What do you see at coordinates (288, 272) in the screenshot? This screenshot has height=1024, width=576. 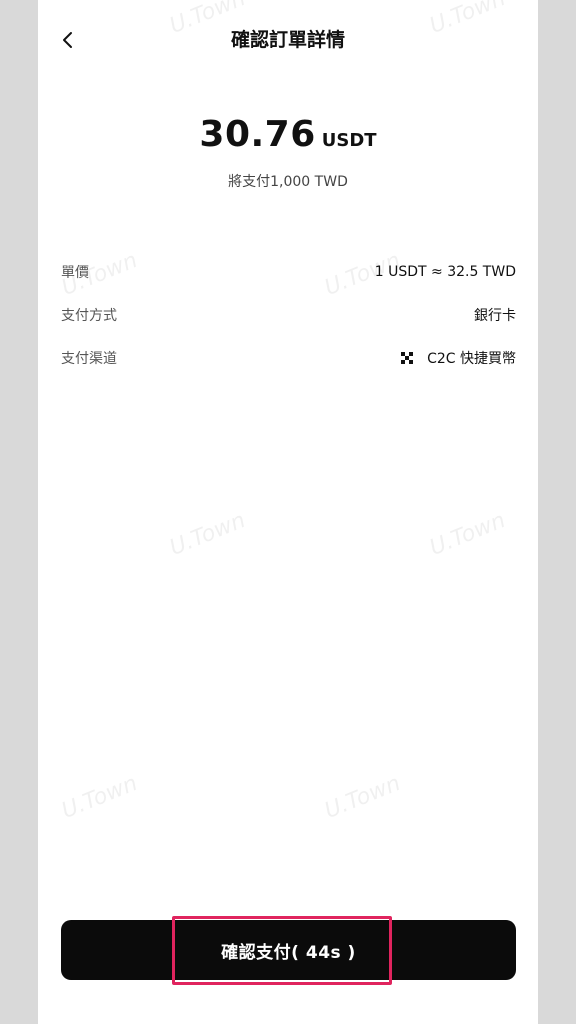 I see `detail-row-unit-price: 單價 1 USDT ≈ 32.5 TWD` at bounding box center [288, 272].